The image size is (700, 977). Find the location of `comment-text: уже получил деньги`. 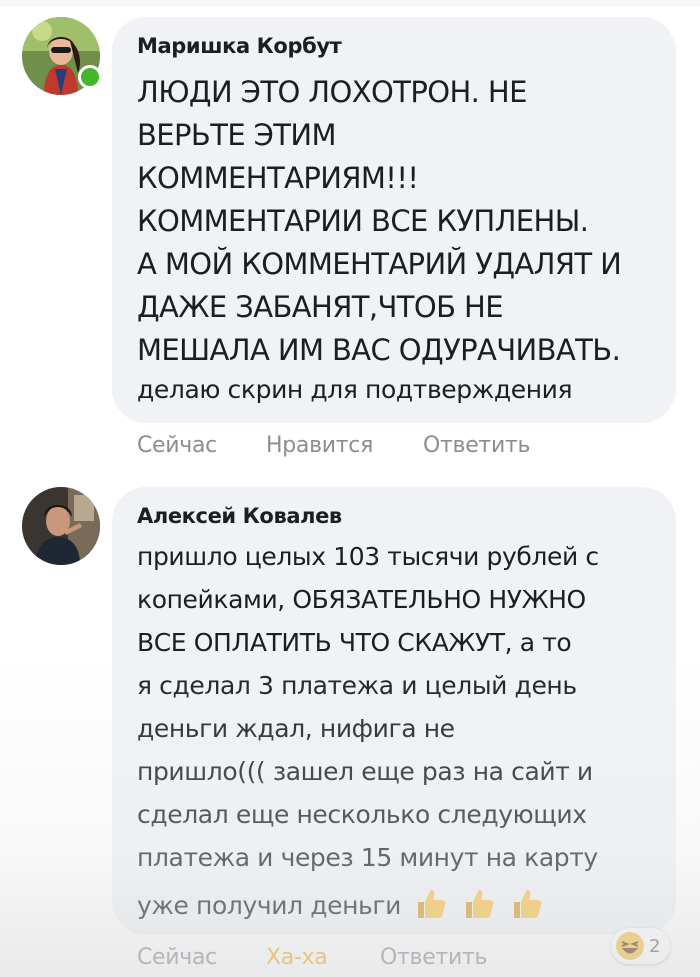

comment-text: уже получил деньги is located at coordinates (269, 905).